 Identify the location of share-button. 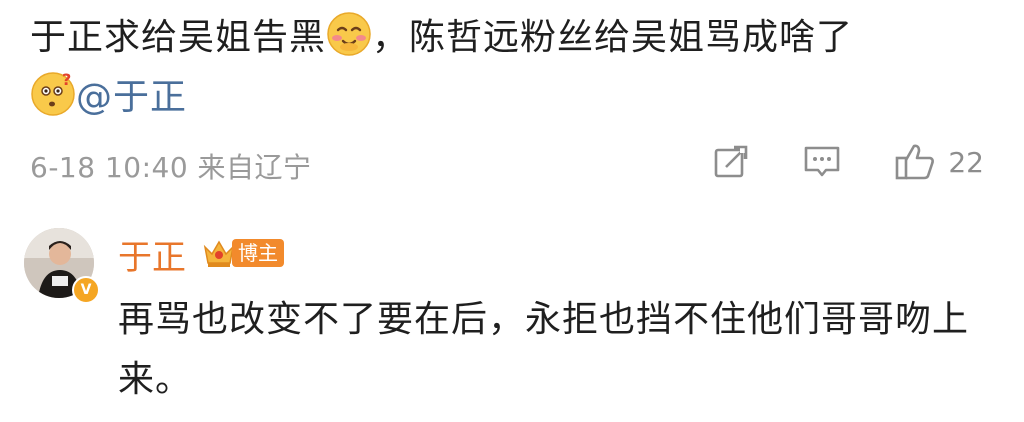
(731, 162).